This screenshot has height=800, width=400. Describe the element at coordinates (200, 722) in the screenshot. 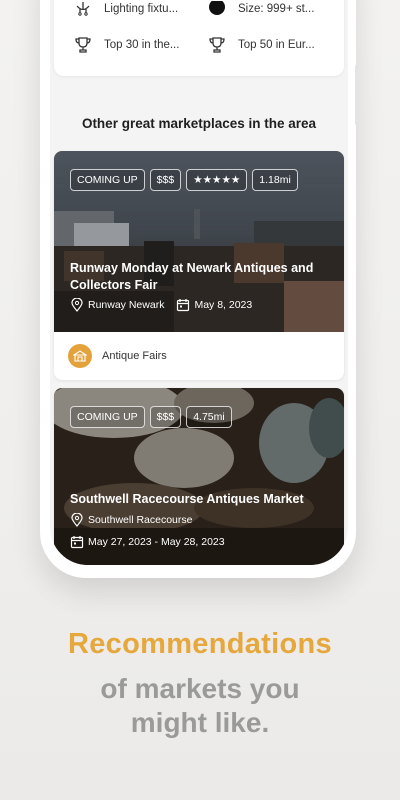

I see `promo-subtitle-line2: might like.` at that location.